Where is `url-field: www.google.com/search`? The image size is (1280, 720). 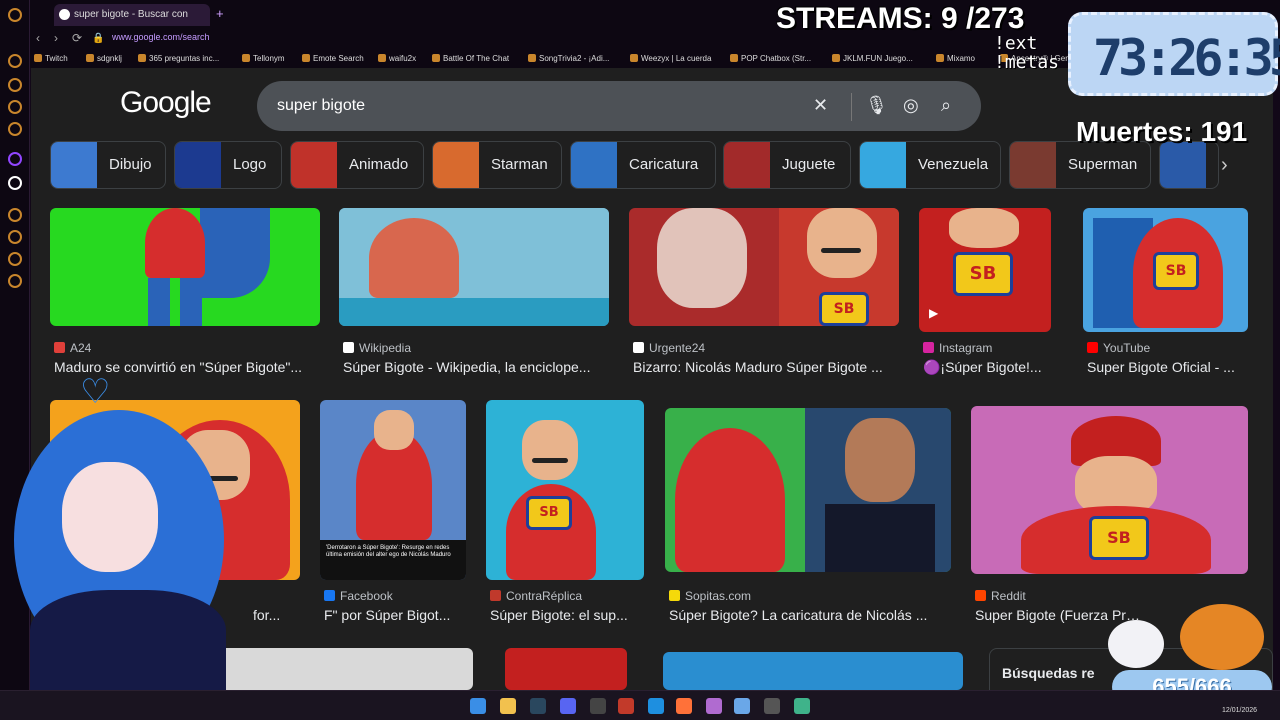
url-field: www.google.com/search is located at coordinates (161, 37).